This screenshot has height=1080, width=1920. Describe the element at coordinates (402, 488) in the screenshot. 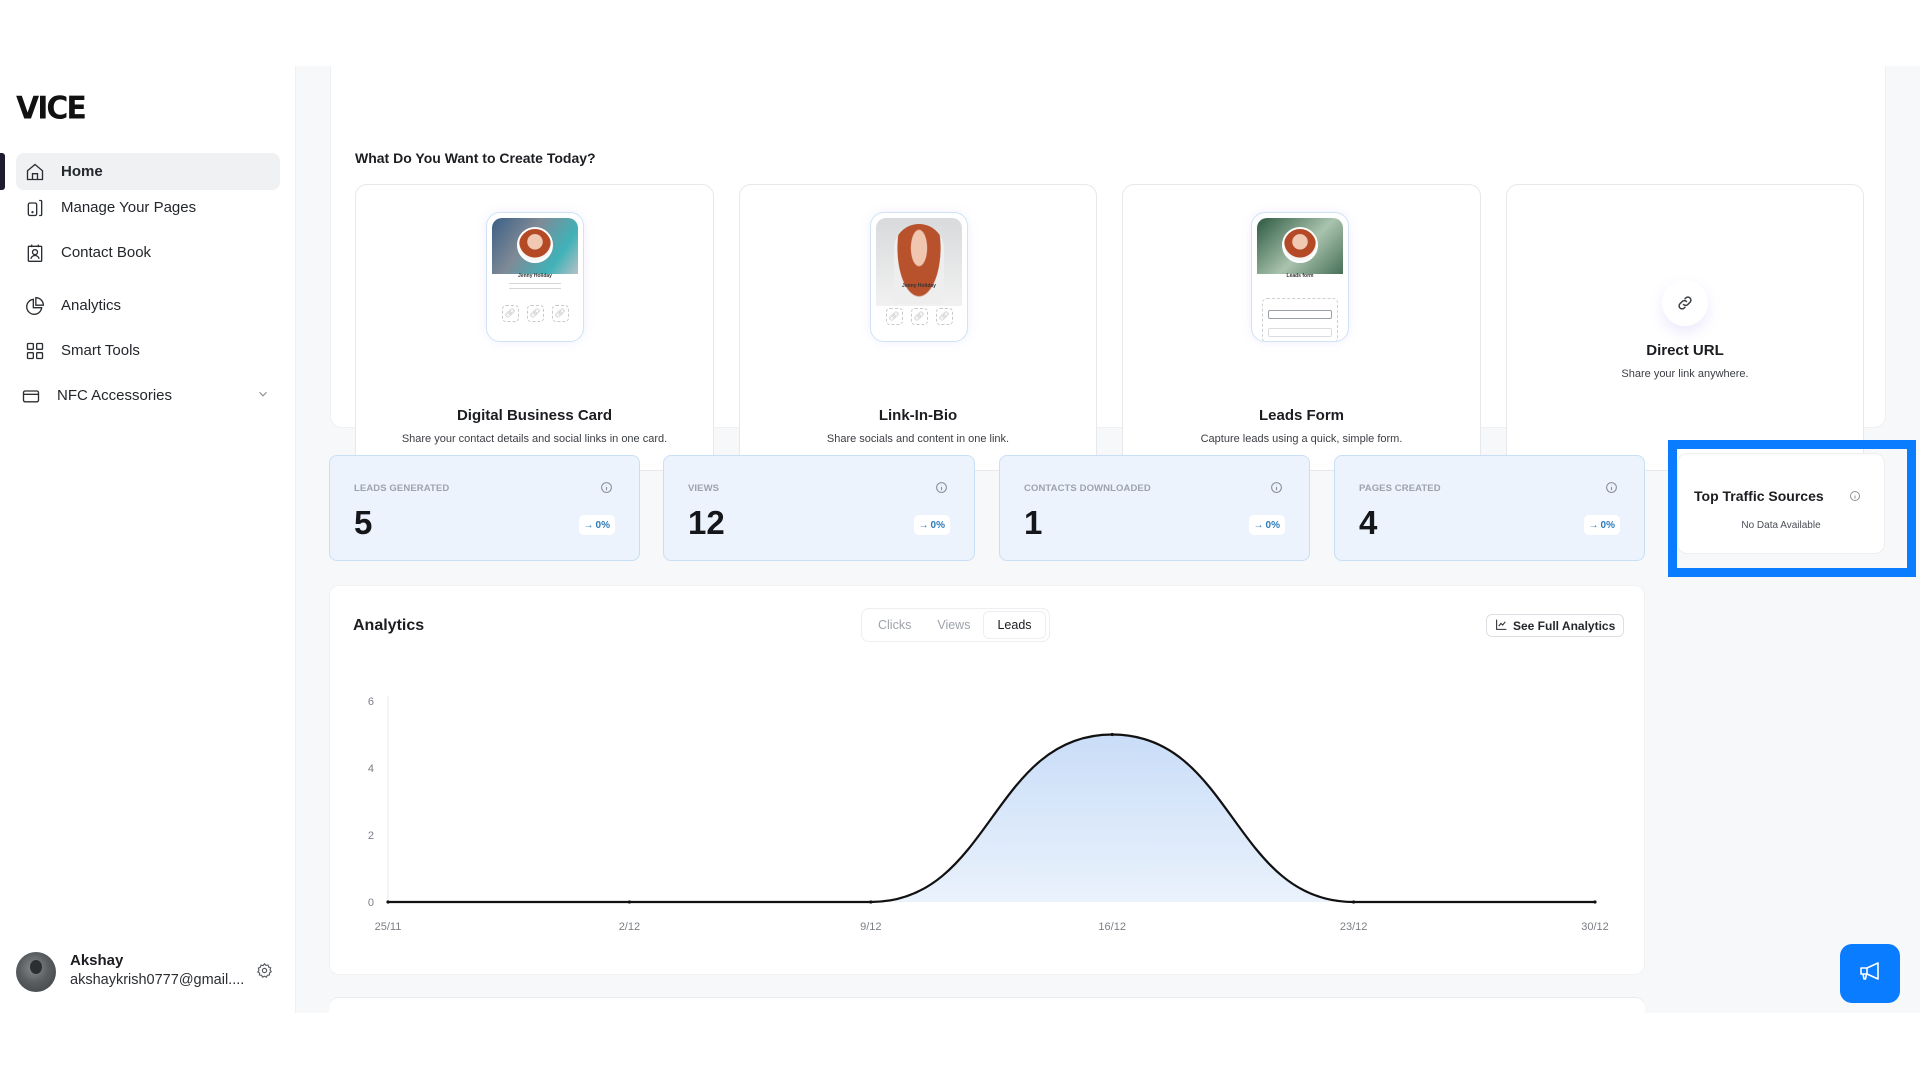

I see `stat-label: LEADS GENERATED` at that location.